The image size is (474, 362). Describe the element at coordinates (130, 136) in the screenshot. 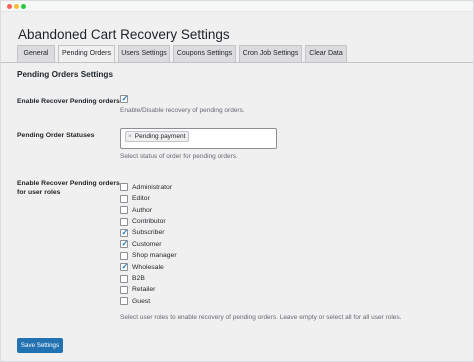

I see `remove-chip-icon: ×` at that location.